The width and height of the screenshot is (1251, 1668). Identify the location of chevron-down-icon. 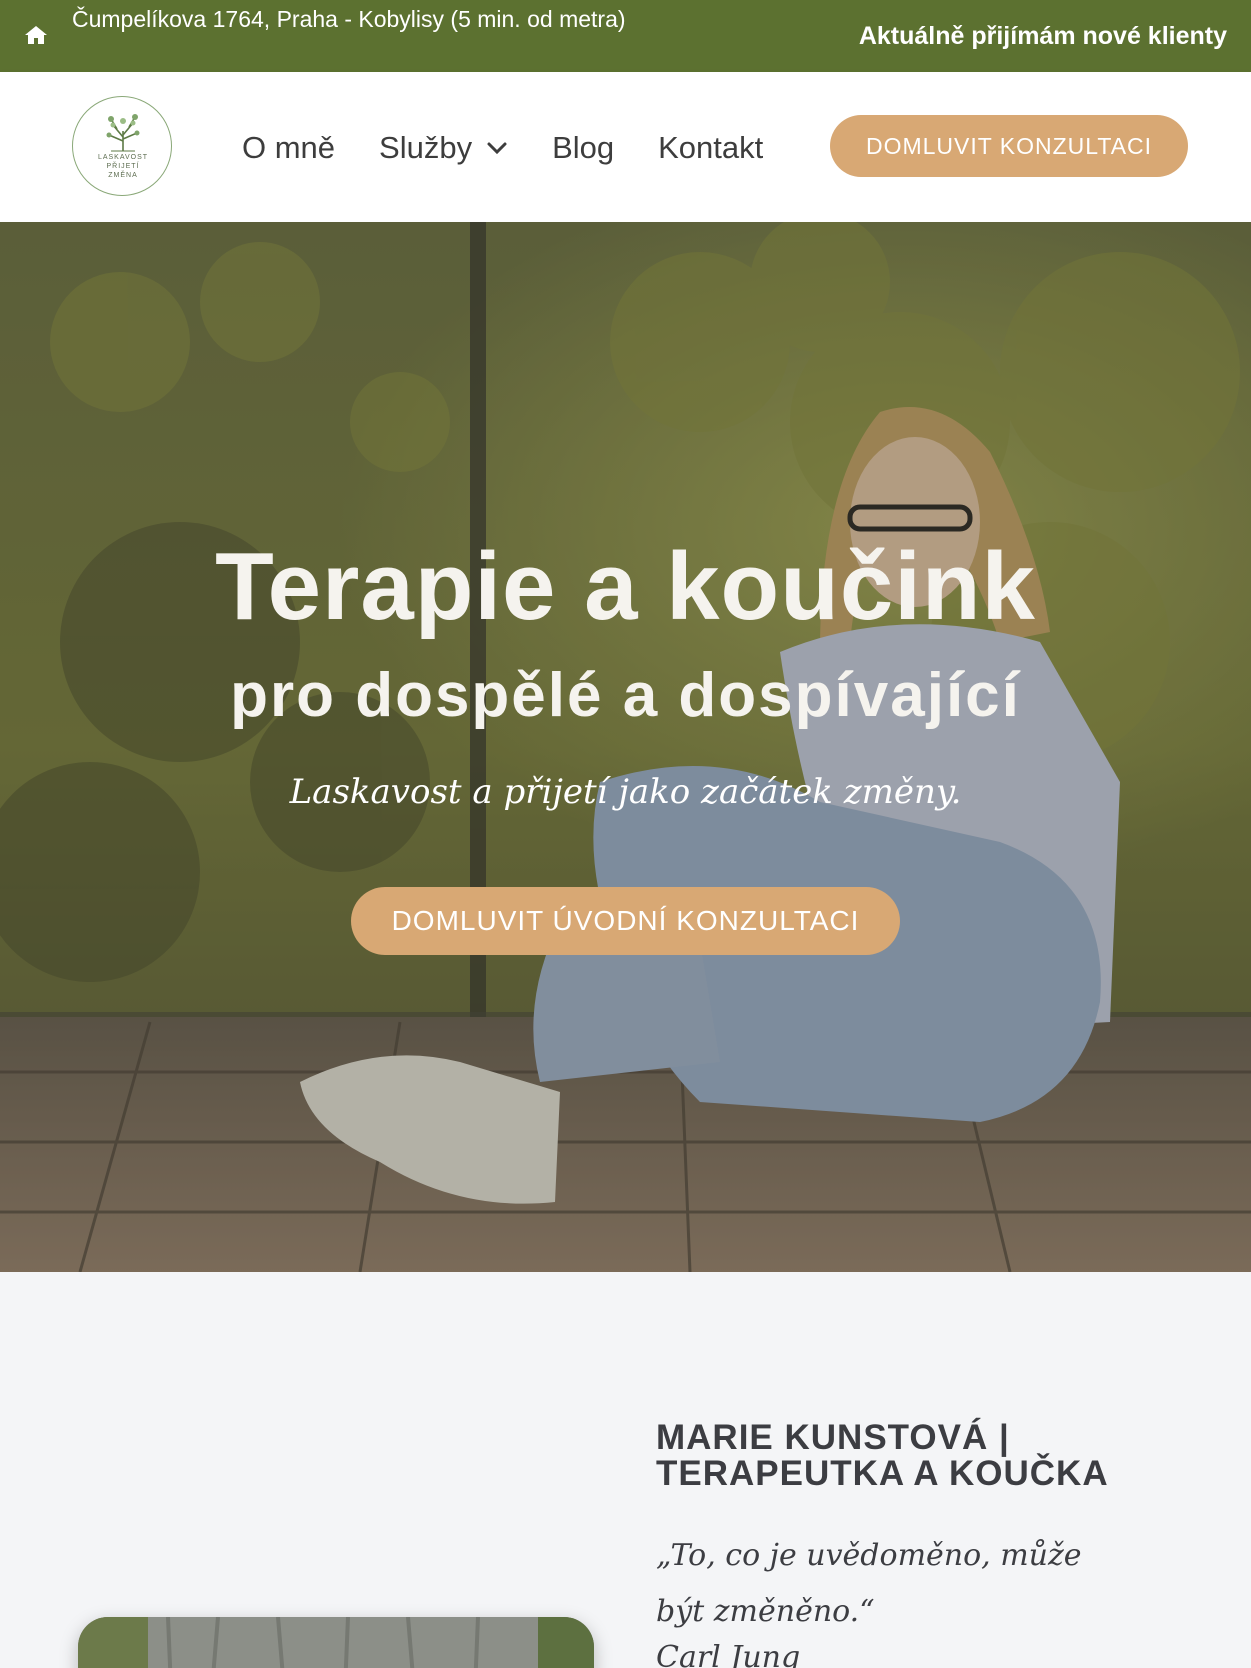
(497, 148).